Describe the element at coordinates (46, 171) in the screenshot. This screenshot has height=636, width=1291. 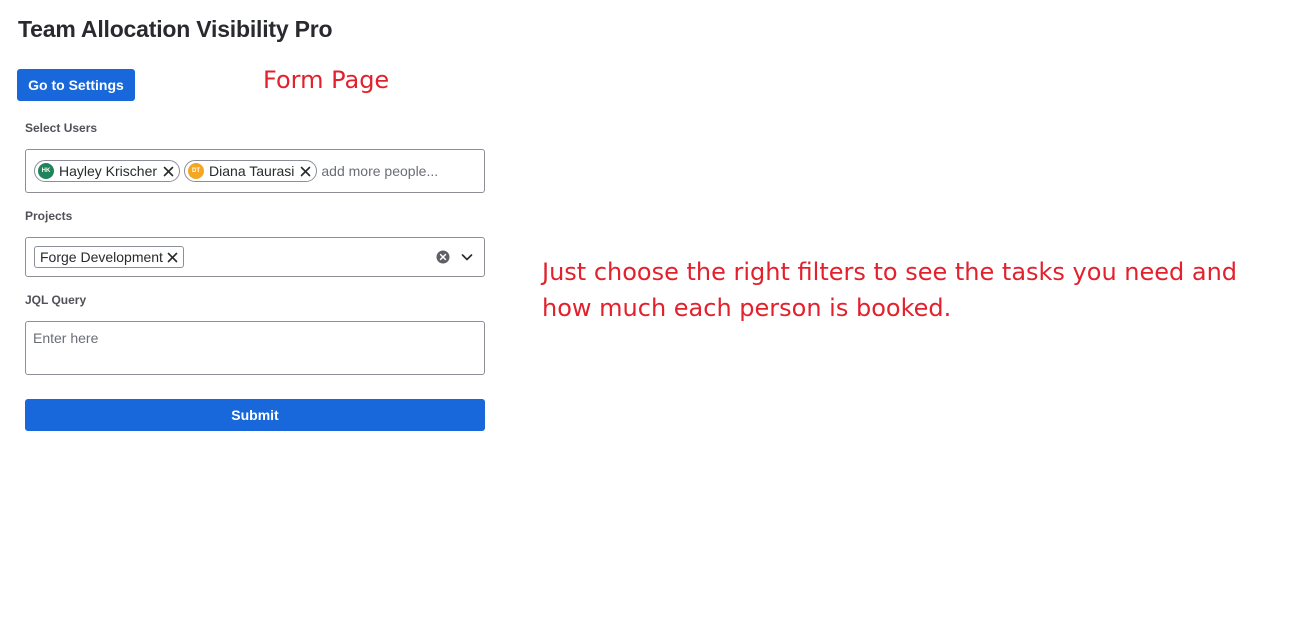
I see `avatar: HK` at that location.